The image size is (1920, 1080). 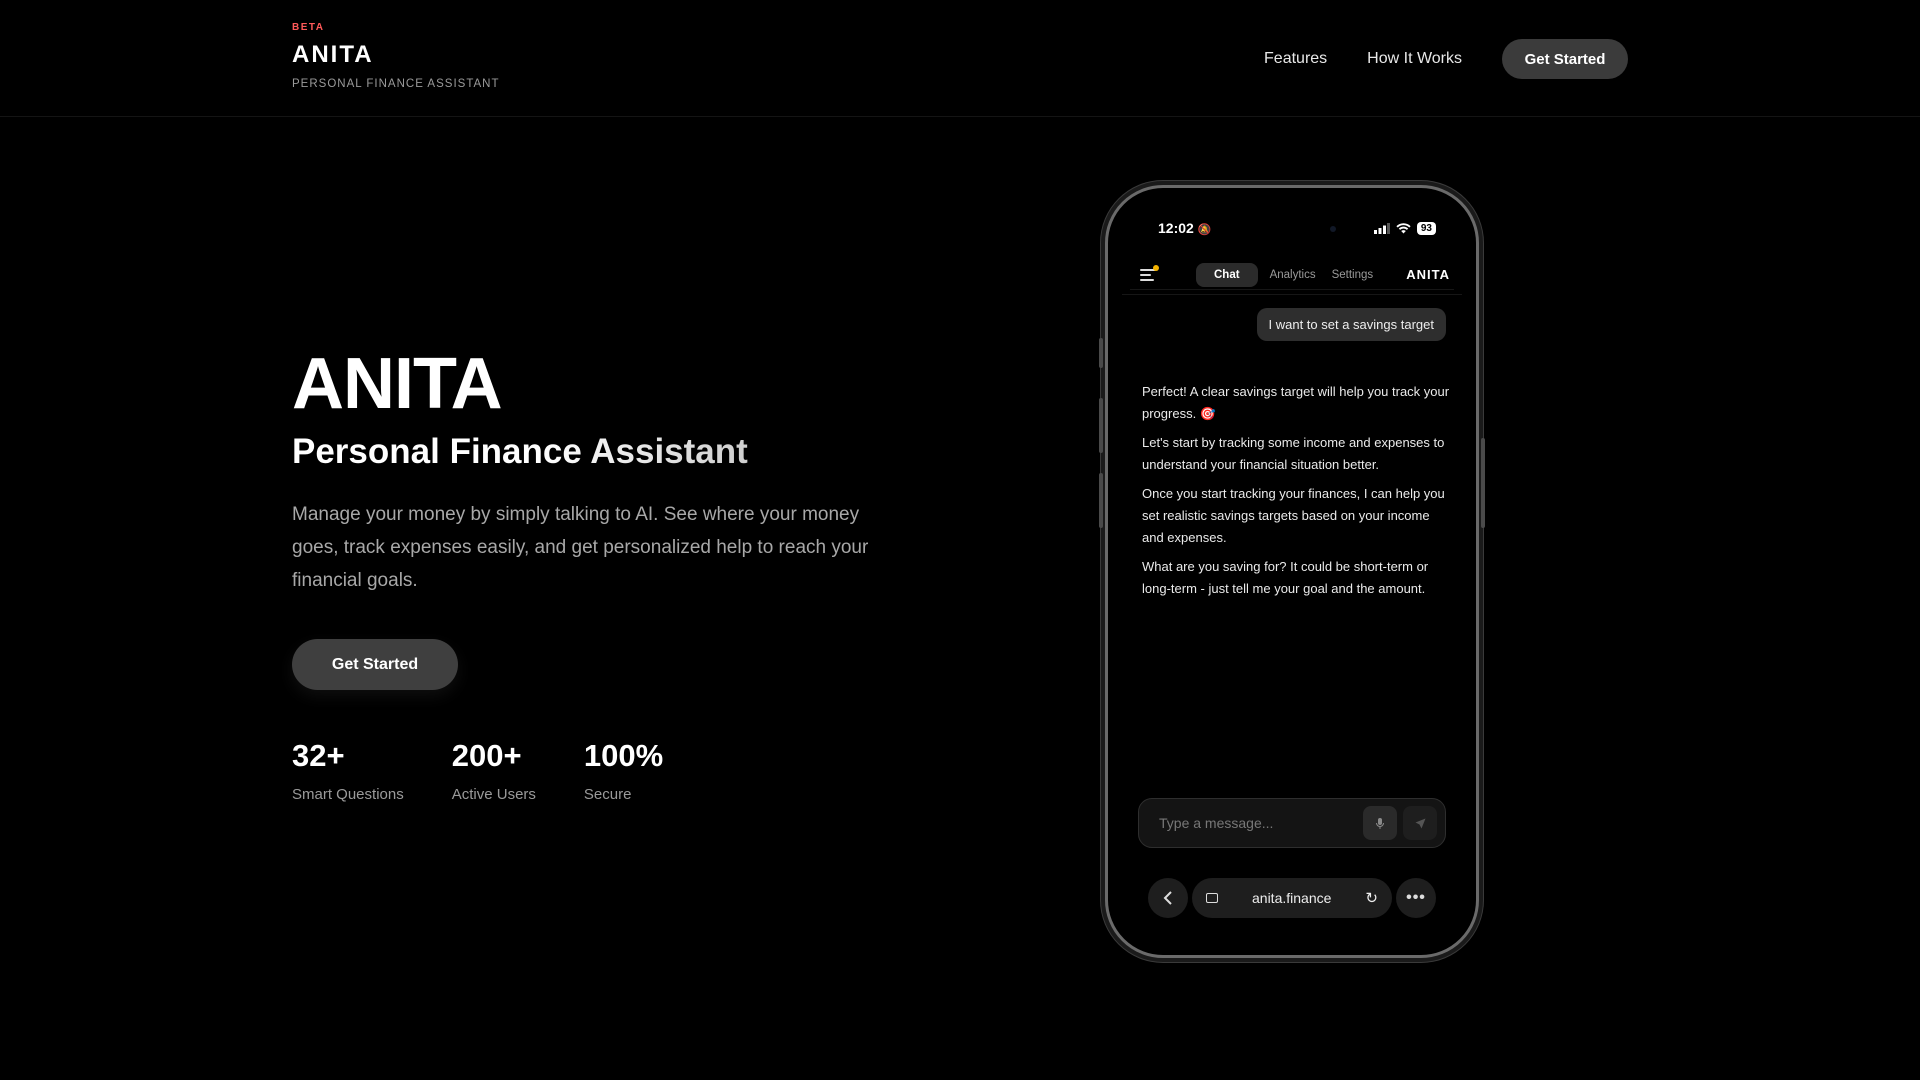 I want to click on main-nav: Features How It Works Get Started, so click(x=1446, y=59).